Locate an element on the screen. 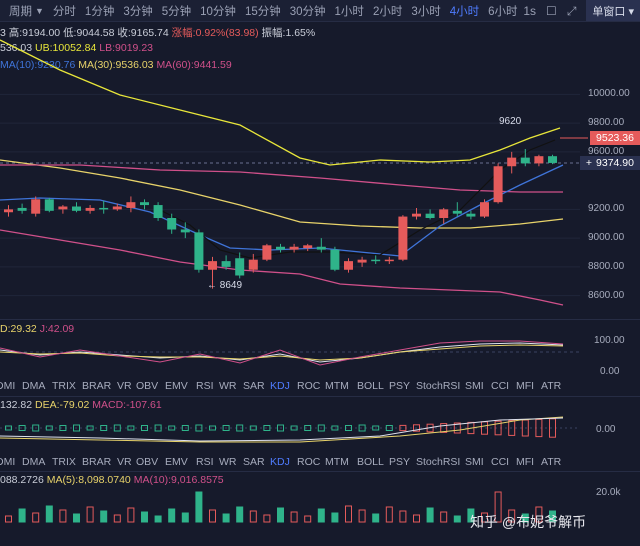 This screenshot has width=640, height=546. current-price-box: 9523.36 is located at coordinates (615, 138).